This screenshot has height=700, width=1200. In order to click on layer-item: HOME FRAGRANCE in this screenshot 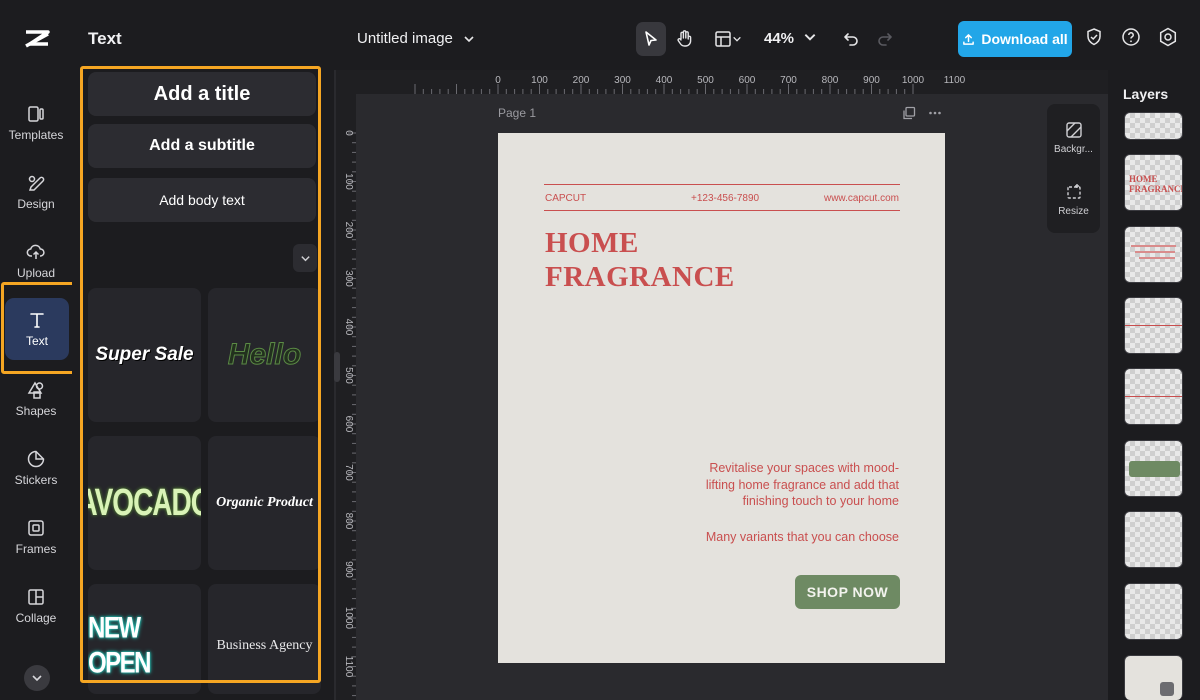, I will do `click(1153, 182)`.